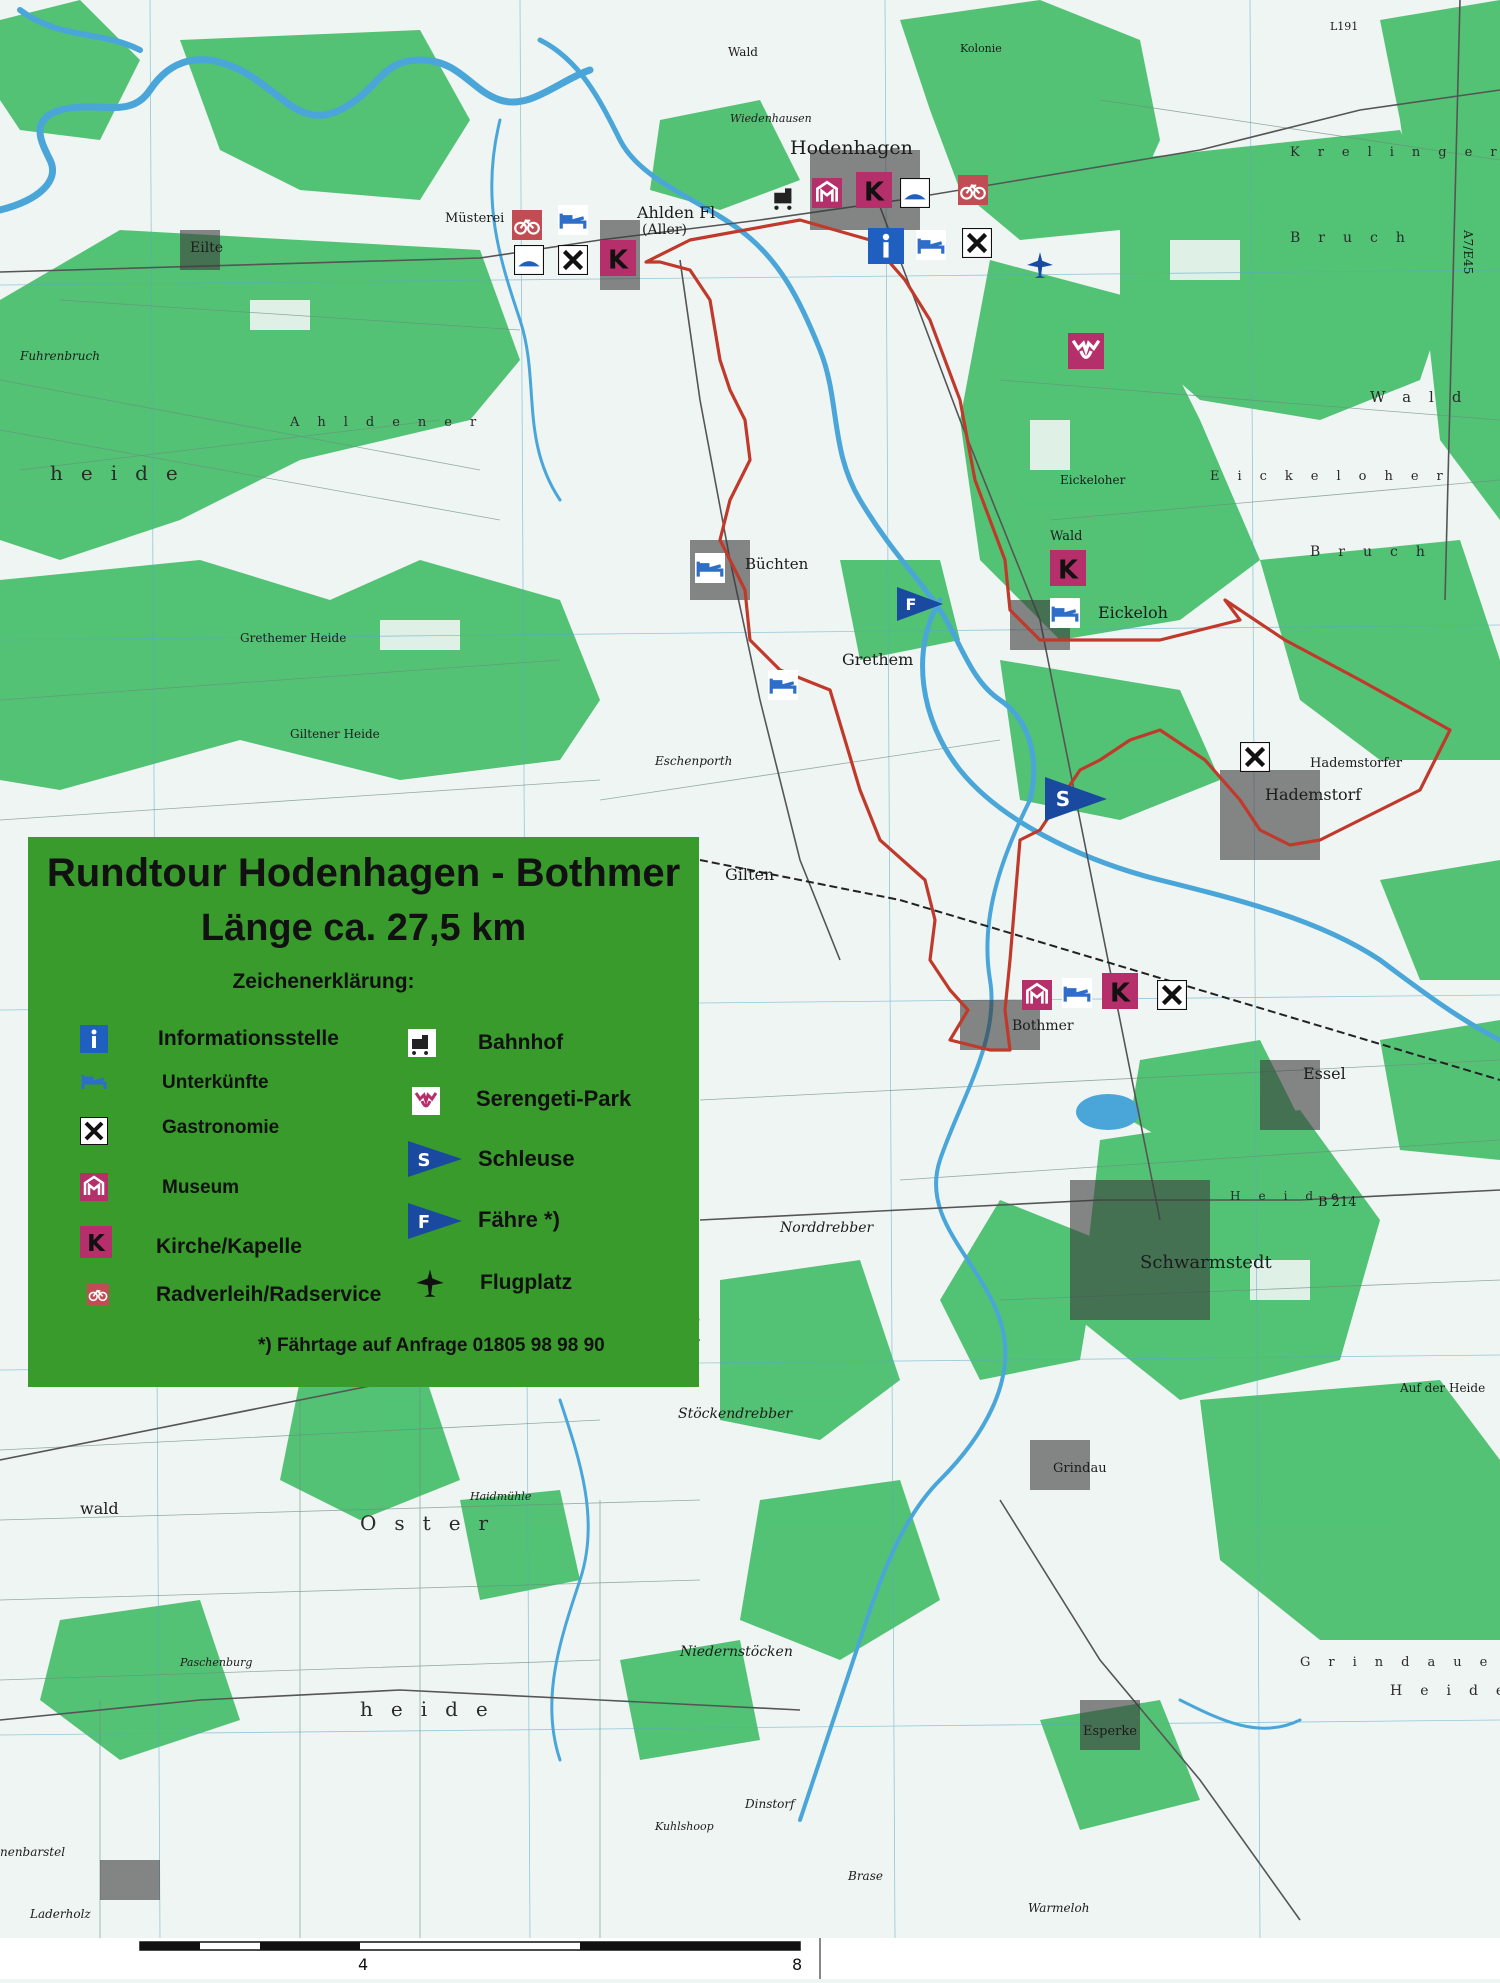 The height and width of the screenshot is (1983, 1500). I want to click on label-wiedenhausen: Wiedenhausen, so click(771, 118).